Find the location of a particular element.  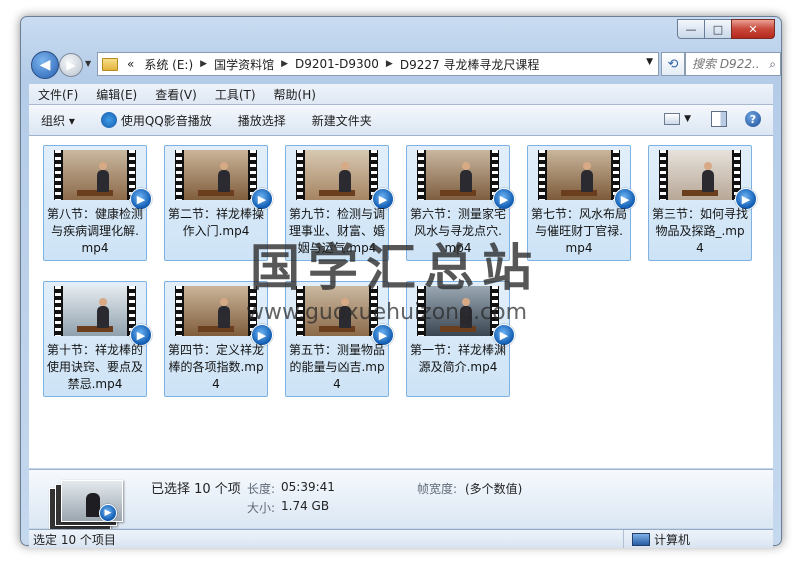

length-value: 05:39:41 is located at coordinates (308, 487).